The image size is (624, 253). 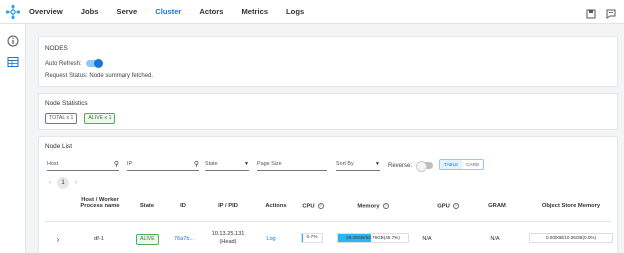 What do you see at coordinates (76, 183) in the screenshot?
I see `next-page-icon: ›` at bounding box center [76, 183].